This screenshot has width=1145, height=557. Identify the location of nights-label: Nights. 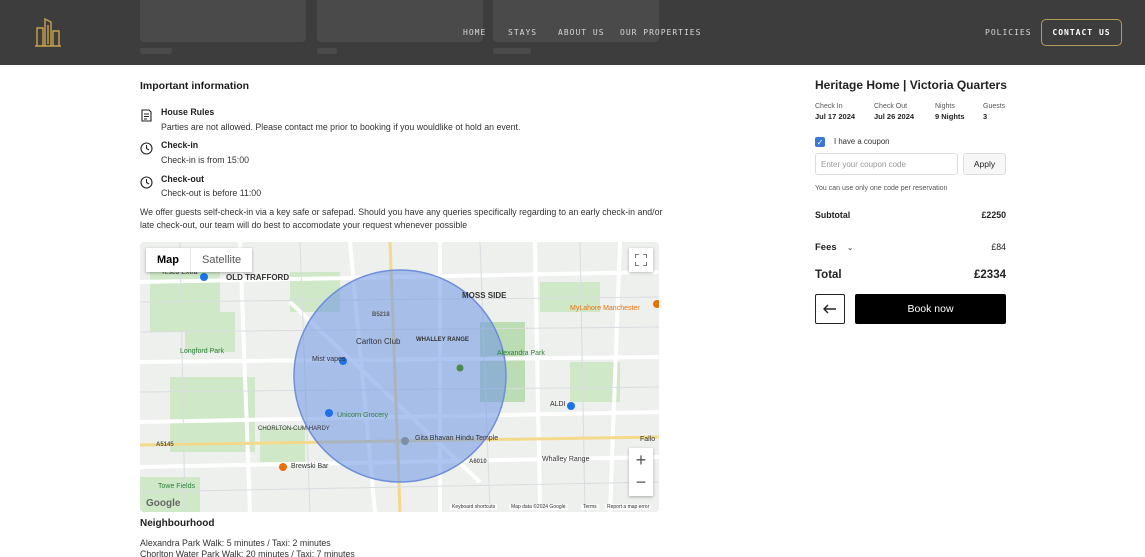
(945, 106).